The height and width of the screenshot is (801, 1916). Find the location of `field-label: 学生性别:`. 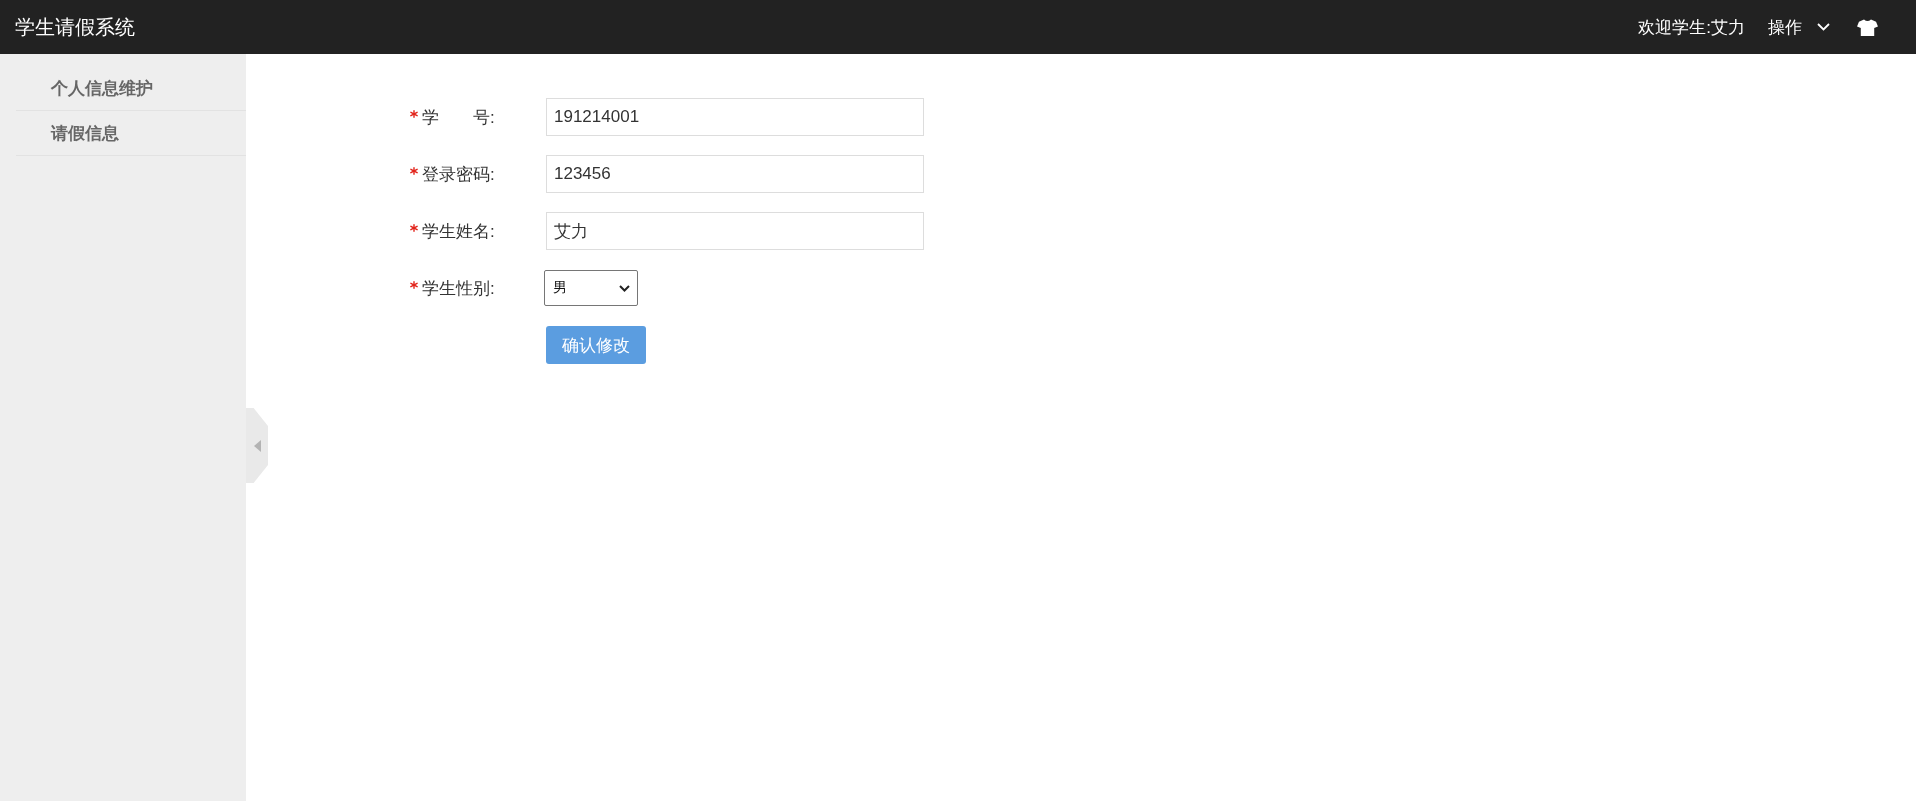

field-label: 学生性别: is located at coordinates (458, 288).